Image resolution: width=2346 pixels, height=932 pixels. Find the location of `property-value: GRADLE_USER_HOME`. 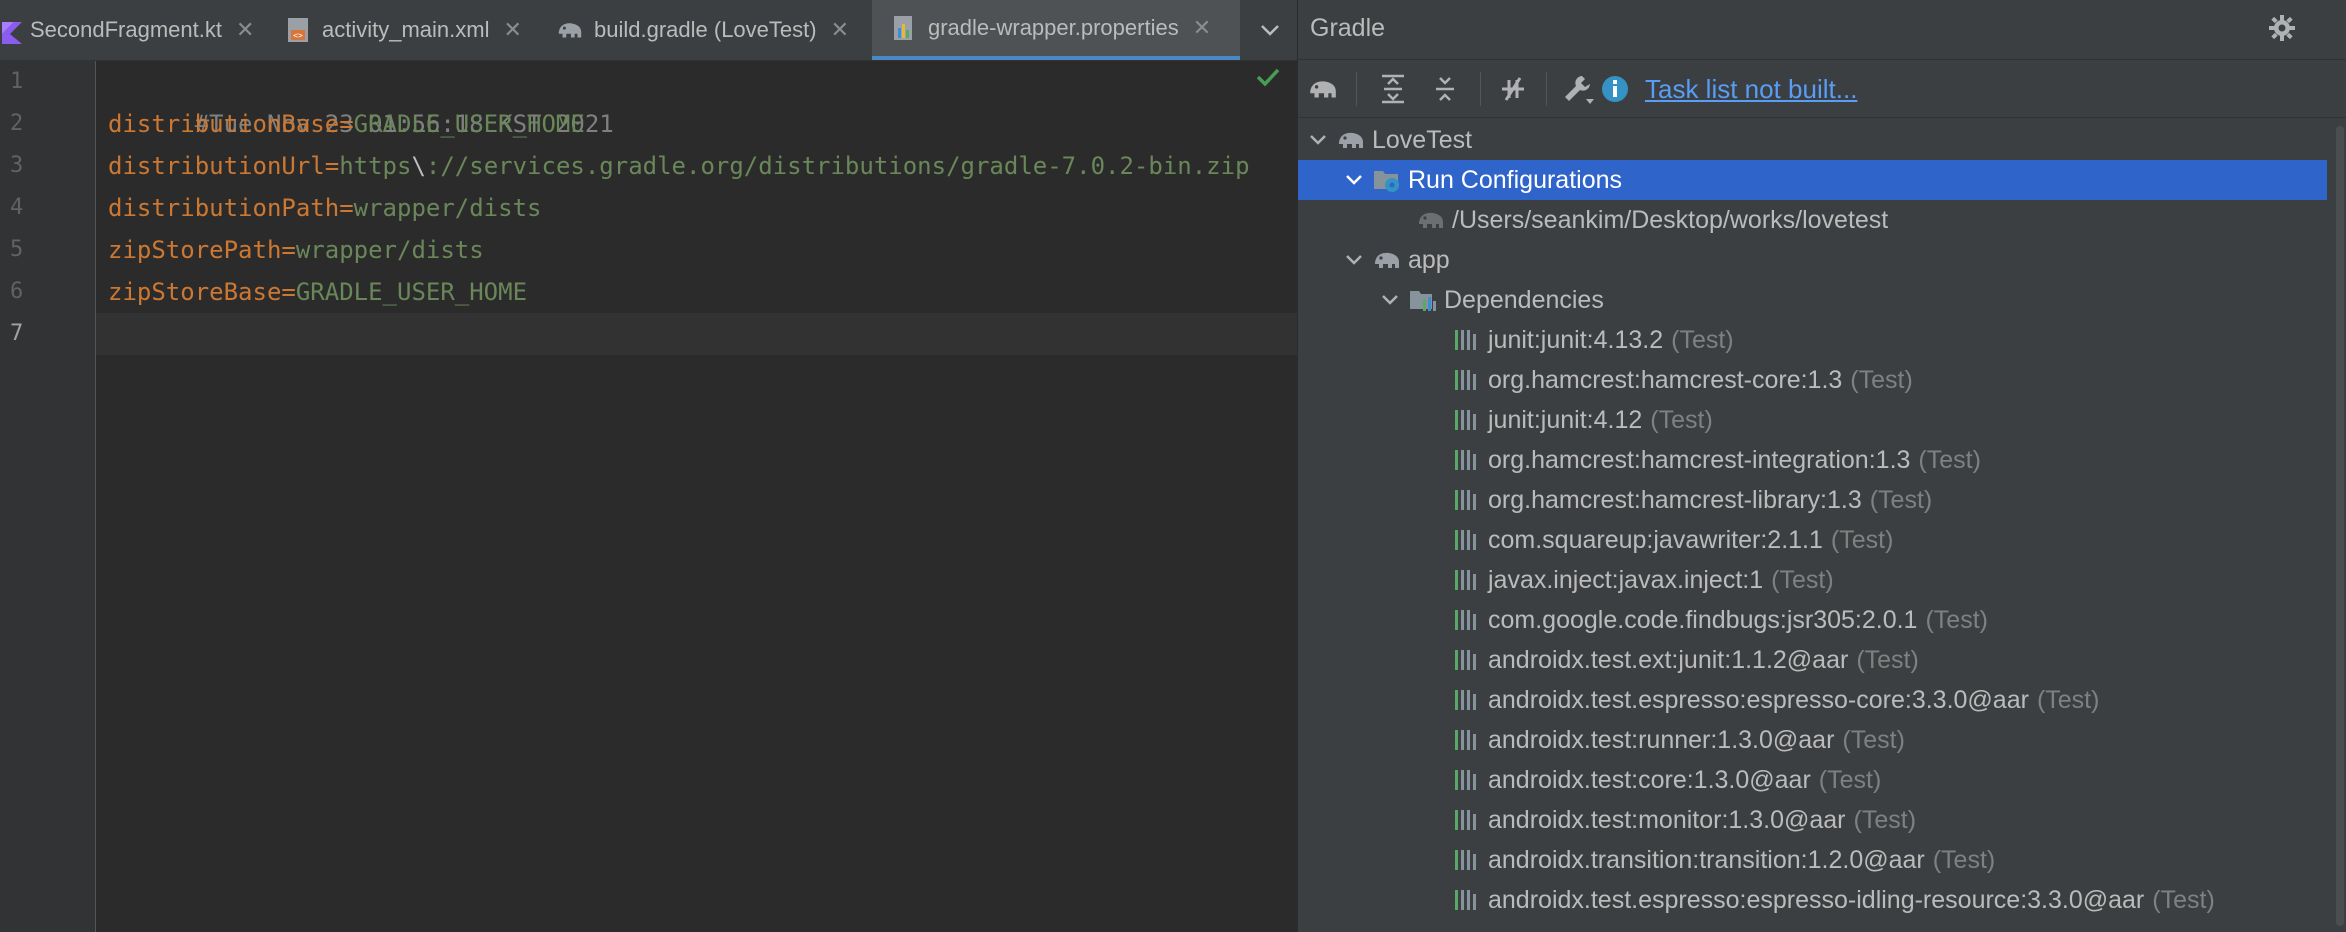

property-value: GRADLE_USER_HOME is located at coordinates (469, 124).